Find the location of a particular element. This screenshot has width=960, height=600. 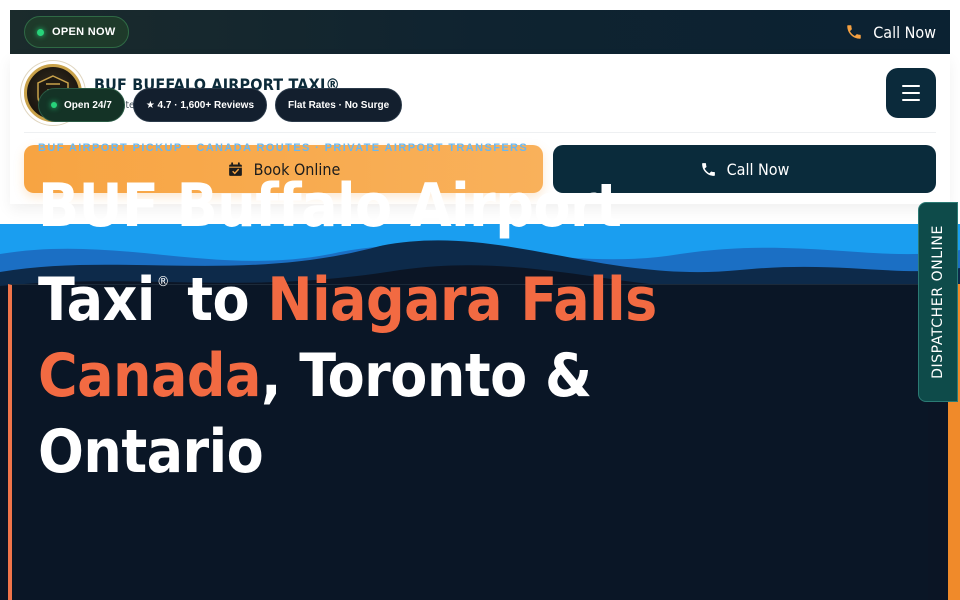

headline-to: to is located at coordinates (218, 300).